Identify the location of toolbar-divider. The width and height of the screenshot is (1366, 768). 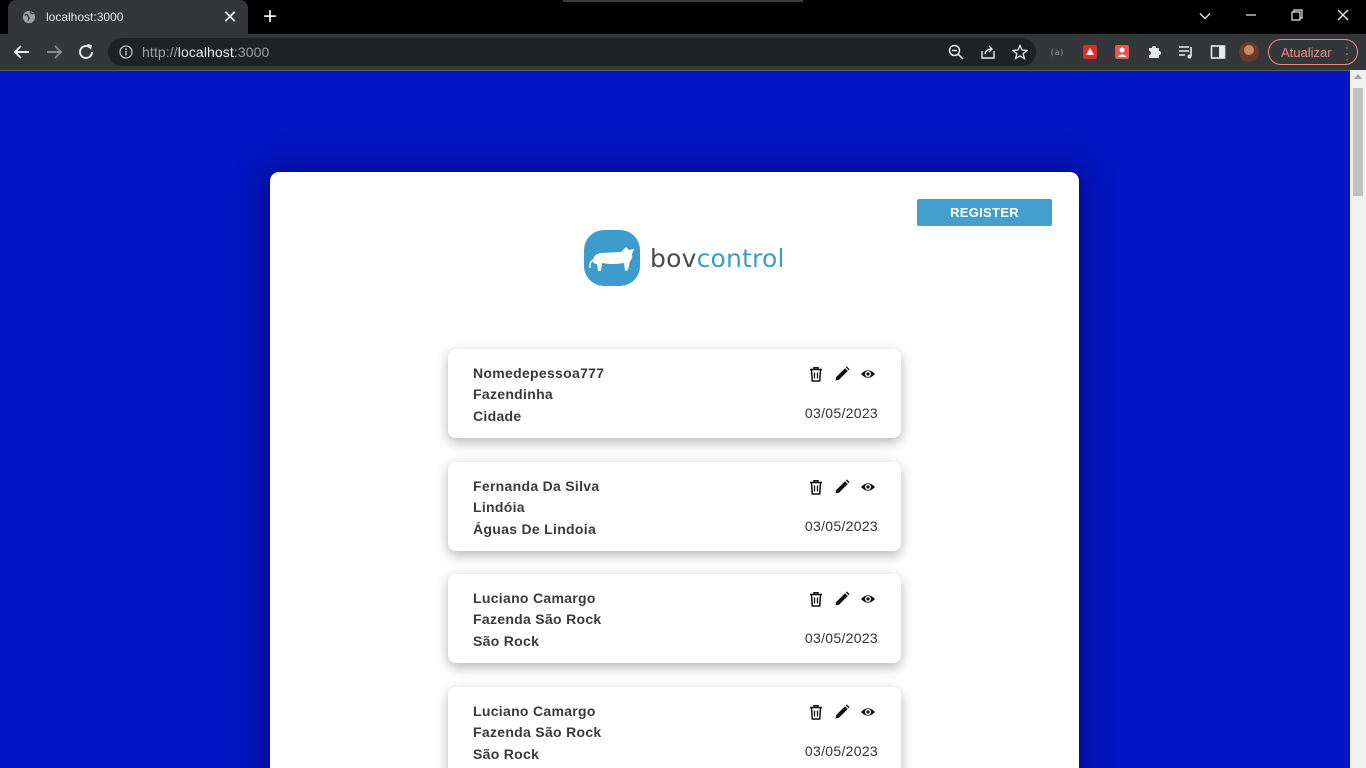
(683, 70).